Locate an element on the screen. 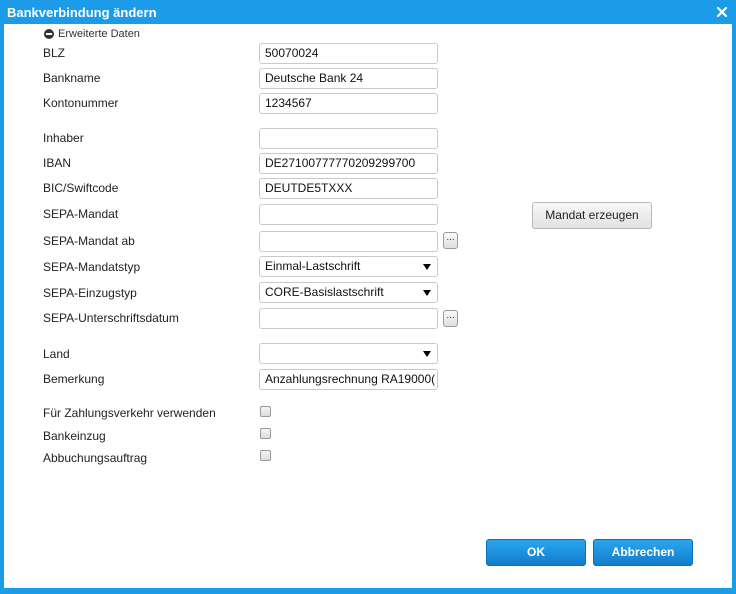 The width and height of the screenshot is (736, 594). inhaber-input is located at coordinates (348, 138).